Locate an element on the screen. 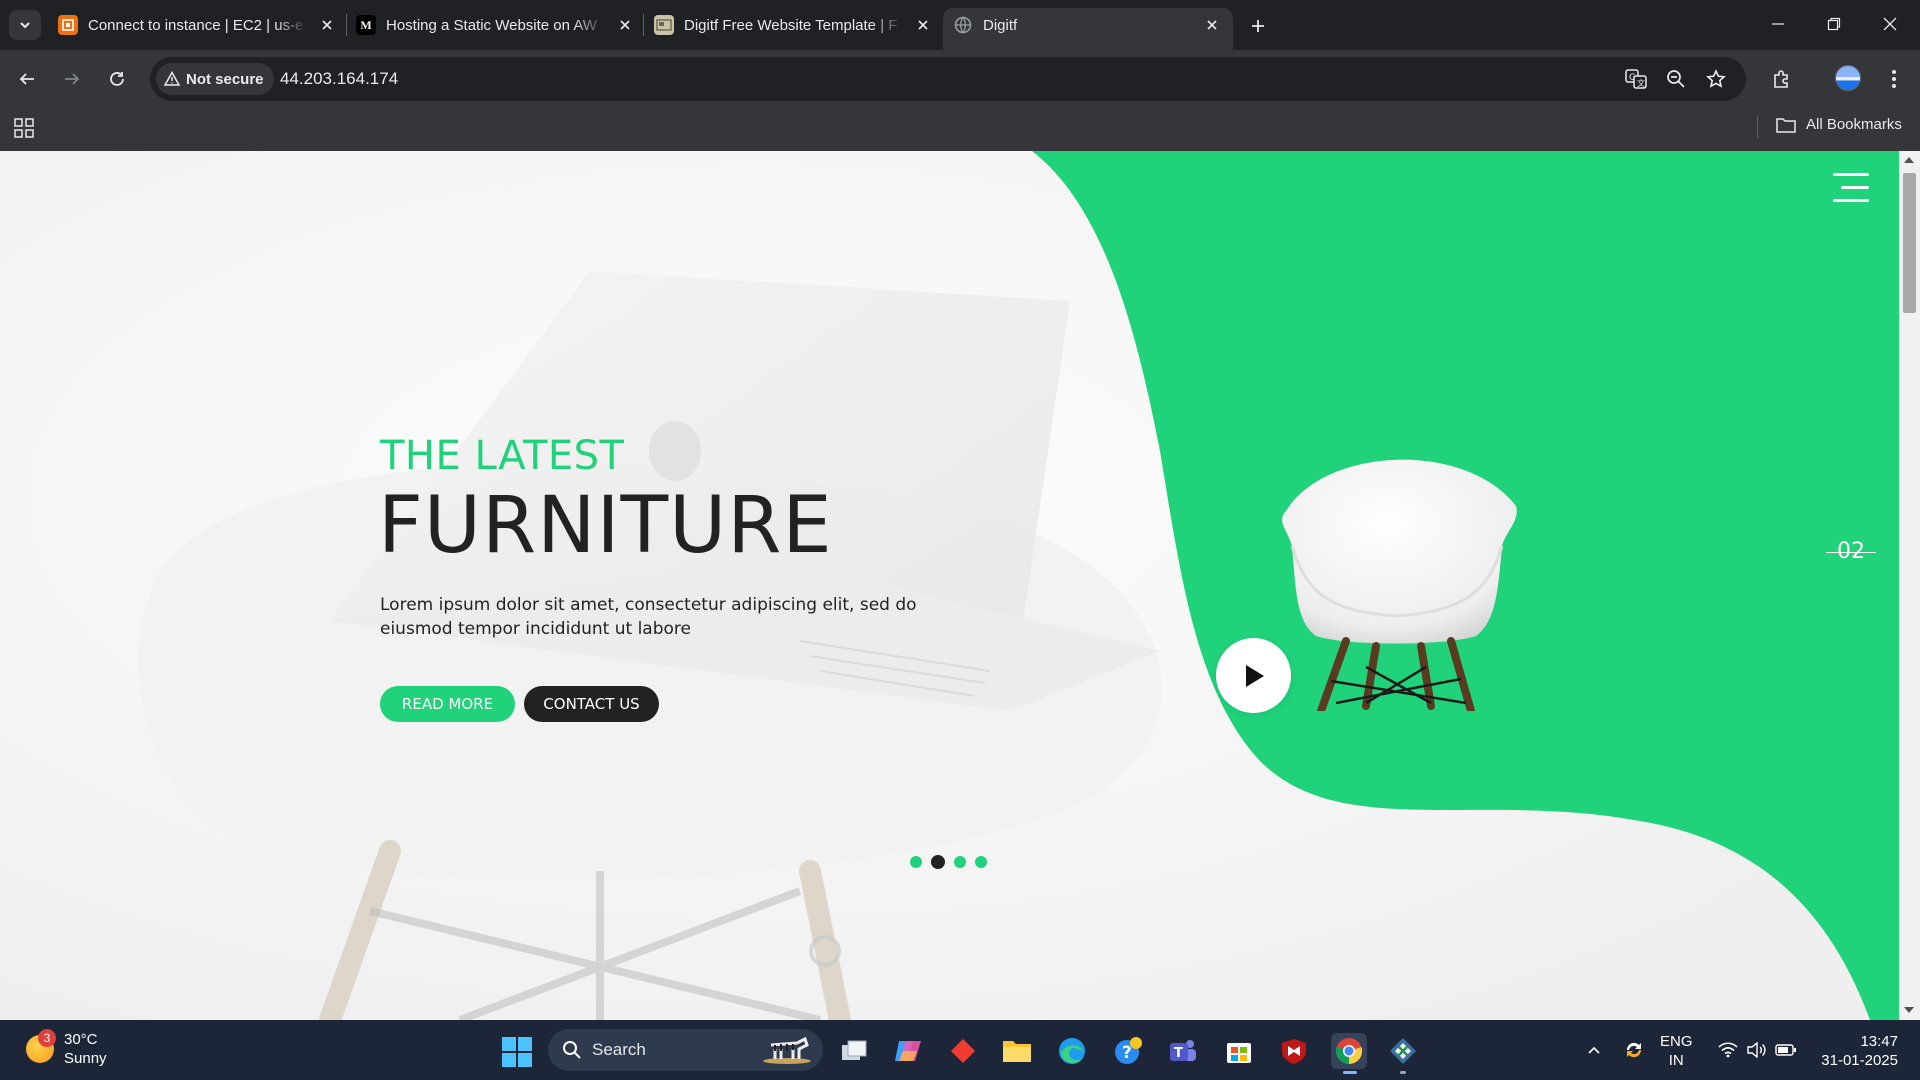 This screenshot has height=1080, width=1920. tab-separator is located at coordinates (643, 25).